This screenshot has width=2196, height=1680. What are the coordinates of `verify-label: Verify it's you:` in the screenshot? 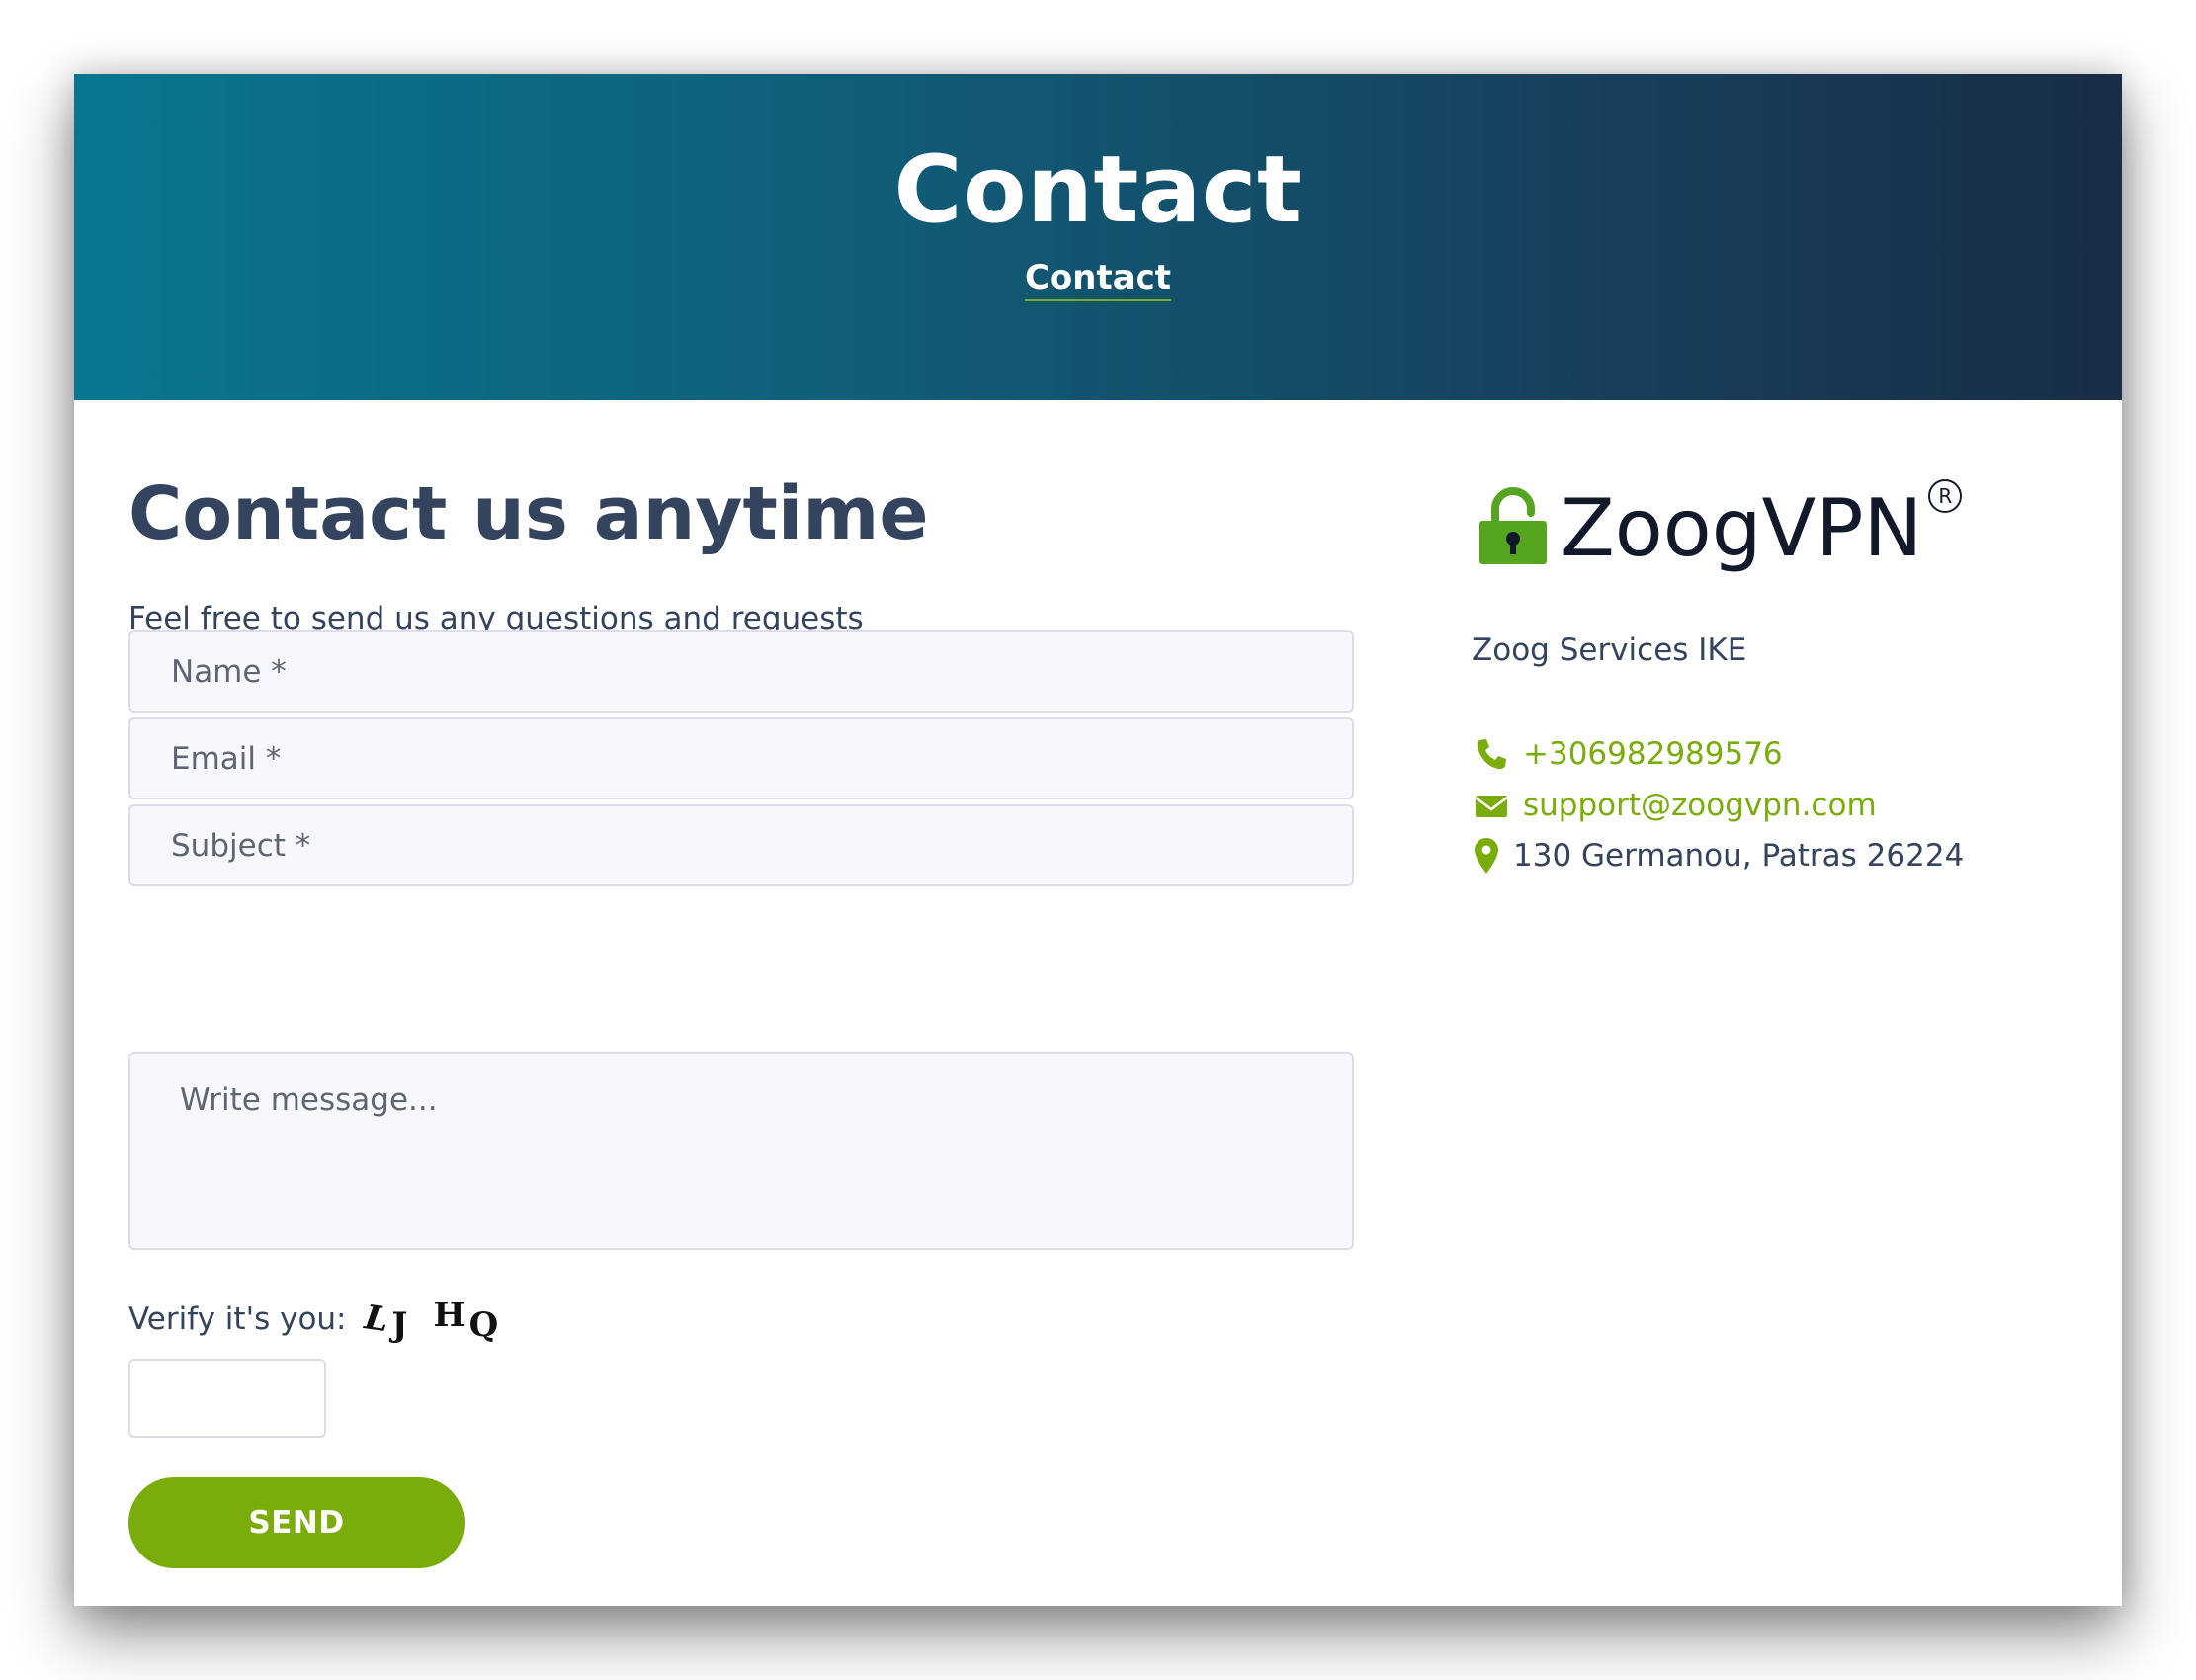 It's located at (237, 1319).